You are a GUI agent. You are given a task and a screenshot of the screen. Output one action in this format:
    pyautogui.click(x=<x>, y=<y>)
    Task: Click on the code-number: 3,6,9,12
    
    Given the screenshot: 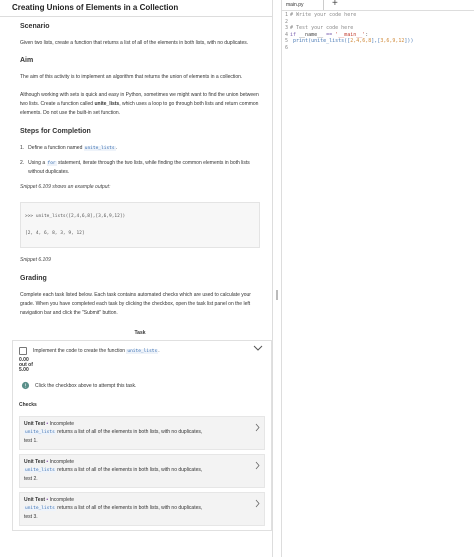 What is the action you would take?
    pyautogui.click(x=392, y=41)
    